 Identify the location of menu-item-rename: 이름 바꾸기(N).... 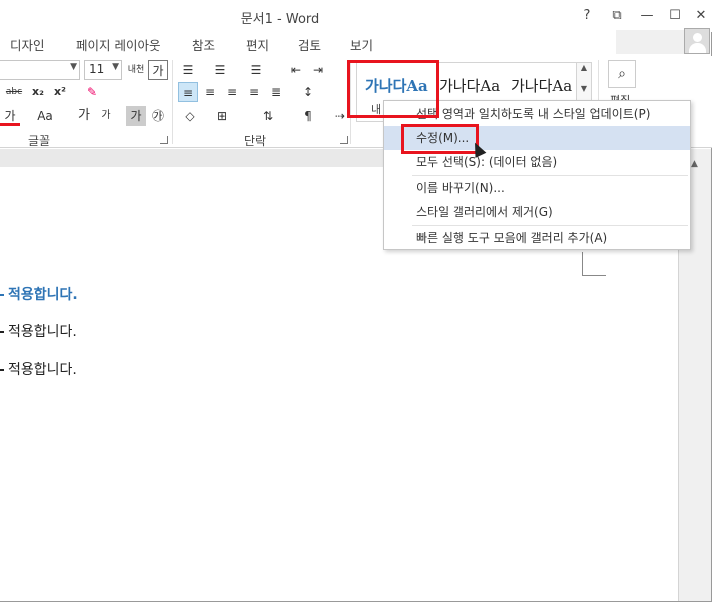
(537, 188).